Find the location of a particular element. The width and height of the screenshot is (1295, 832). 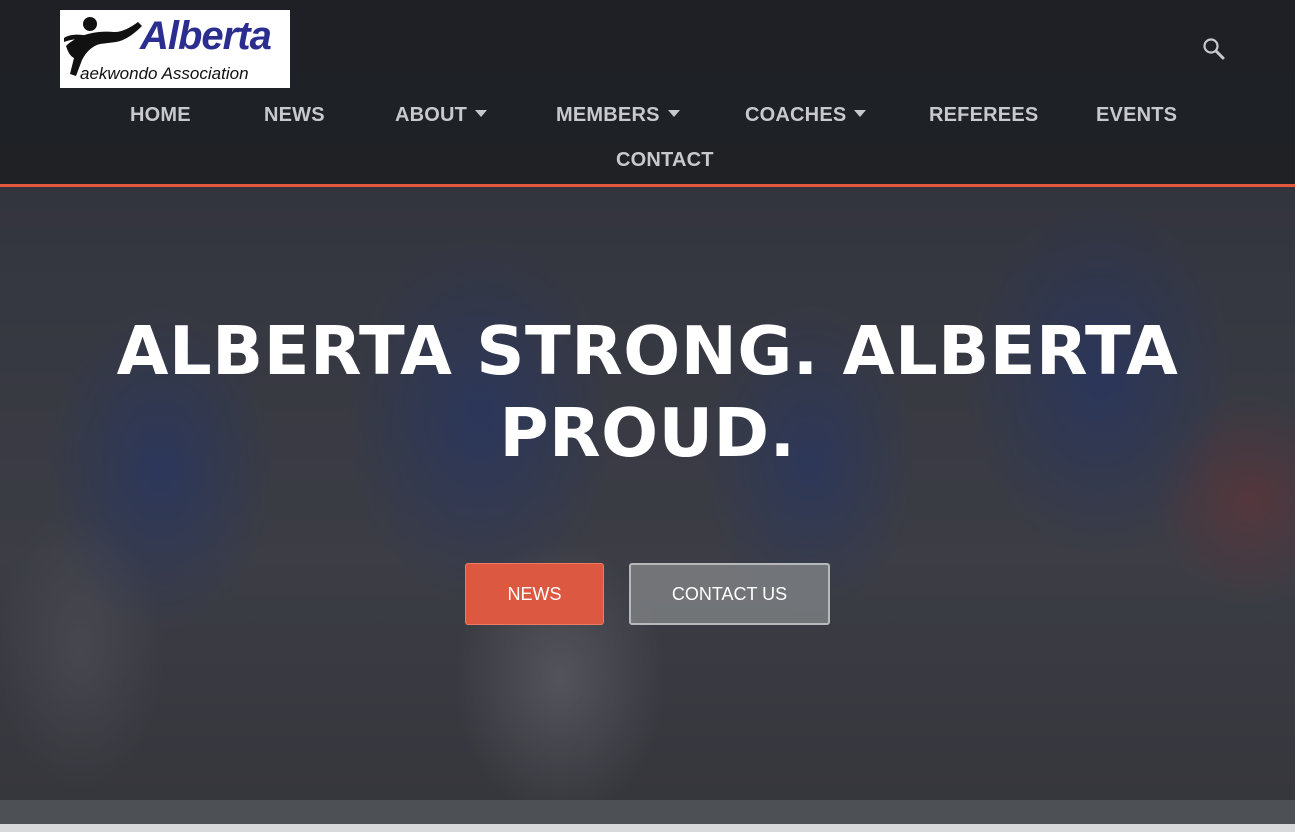

nav-referees: REFEREES is located at coordinates (983, 115).